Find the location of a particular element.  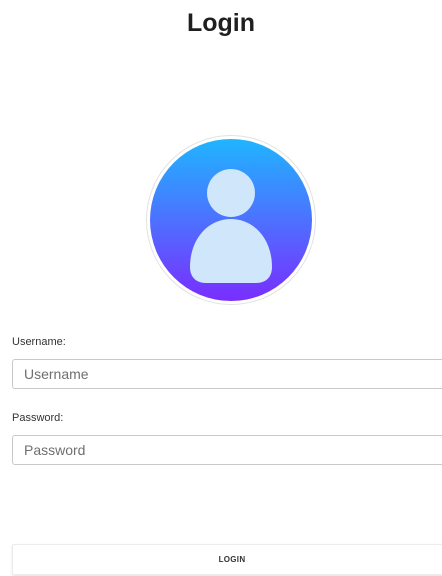

password-input is located at coordinates (227, 450).